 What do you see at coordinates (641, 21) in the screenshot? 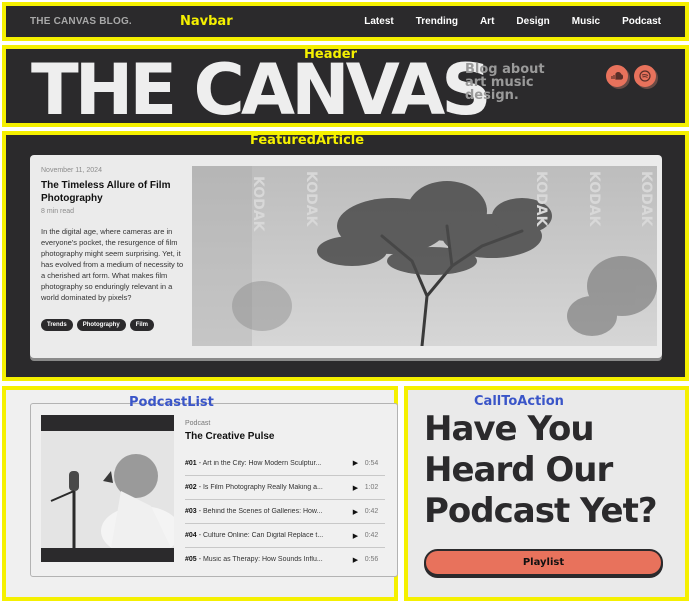
I see `nav-link-podcast: Podcast` at bounding box center [641, 21].